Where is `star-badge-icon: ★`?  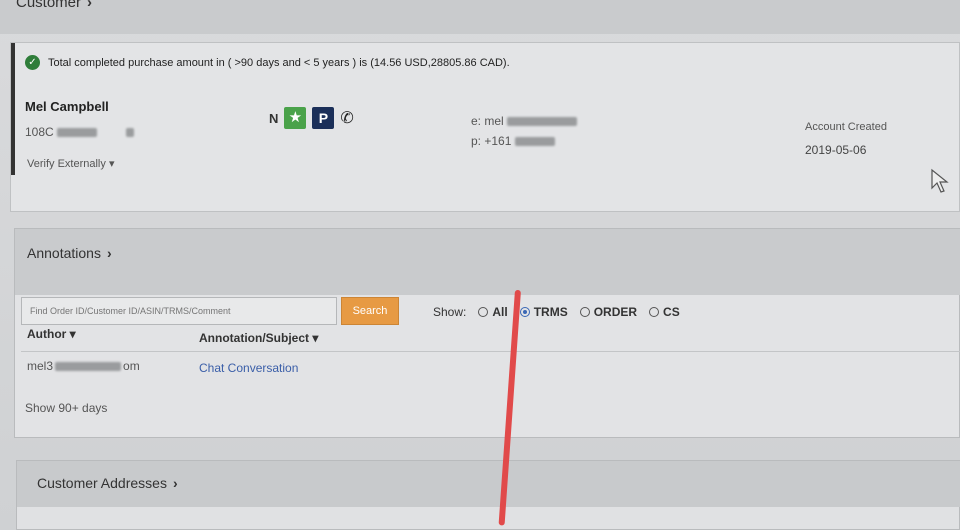
star-badge-icon: ★ is located at coordinates (295, 118).